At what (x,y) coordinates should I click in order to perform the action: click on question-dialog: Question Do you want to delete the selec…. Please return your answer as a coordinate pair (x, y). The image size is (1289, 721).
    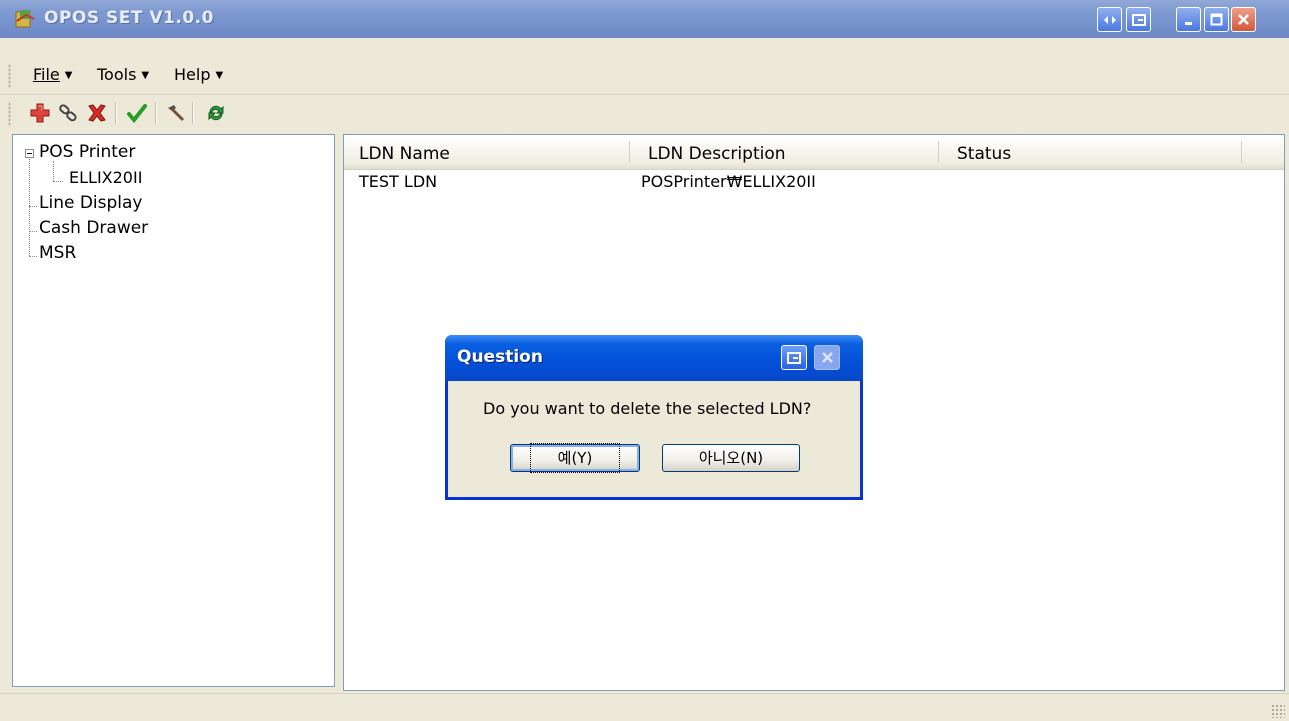
    Looking at the image, I should click on (654, 417).